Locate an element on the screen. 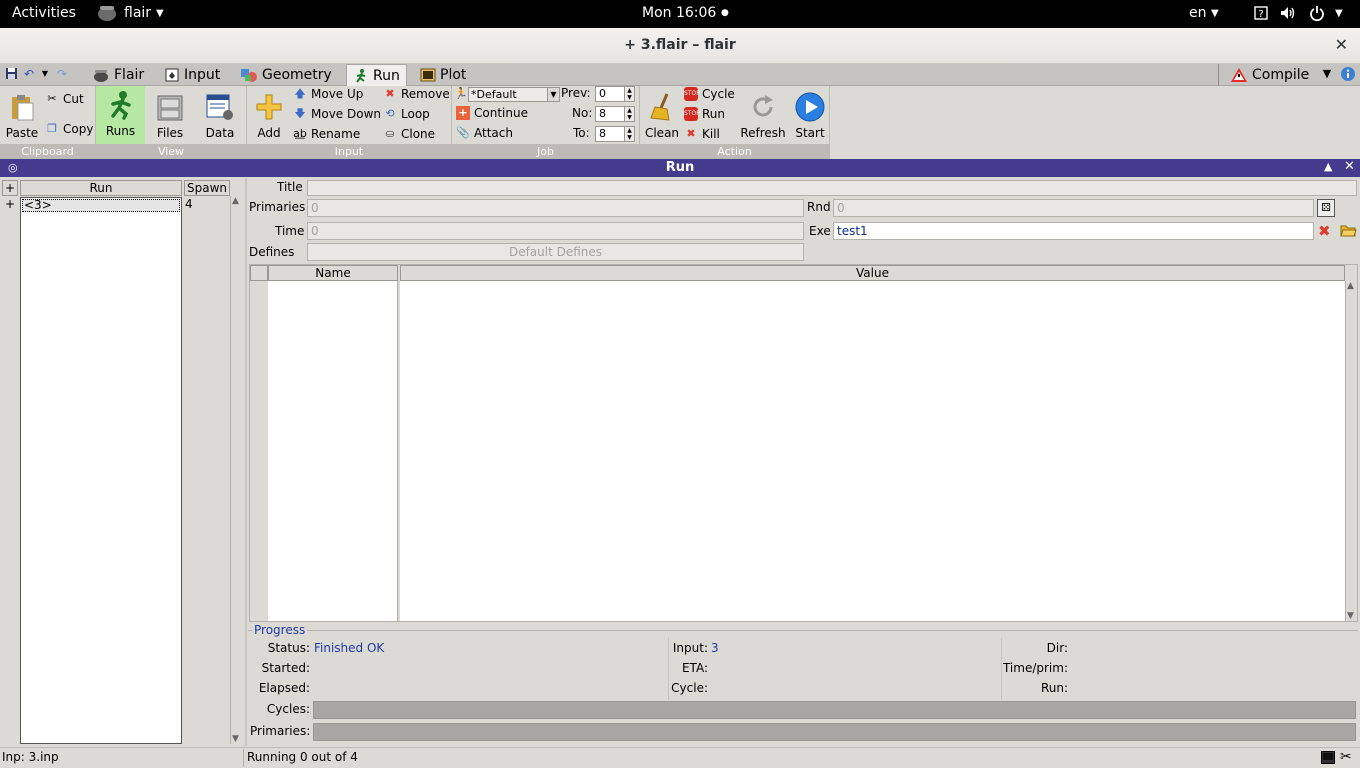 This screenshot has height=768, width=1360. primaries-input: 0 is located at coordinates (555, 208).